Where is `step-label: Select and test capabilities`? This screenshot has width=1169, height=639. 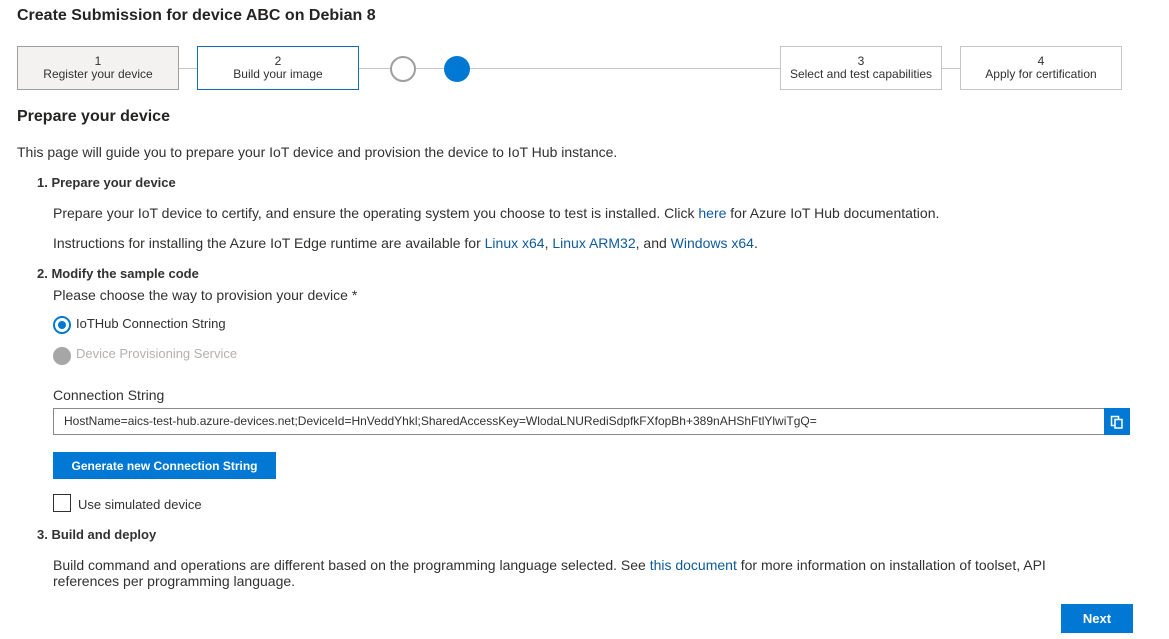
step-label: Select and test capabilities is located at coordinates (861, 74).